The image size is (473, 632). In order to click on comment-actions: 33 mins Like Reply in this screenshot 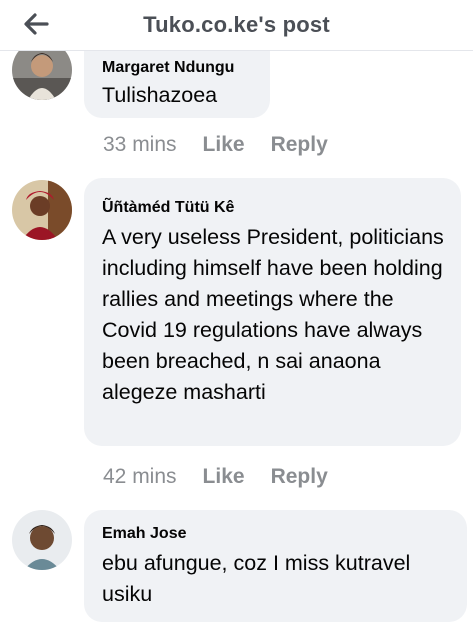, I will do `click(215, 145)`.